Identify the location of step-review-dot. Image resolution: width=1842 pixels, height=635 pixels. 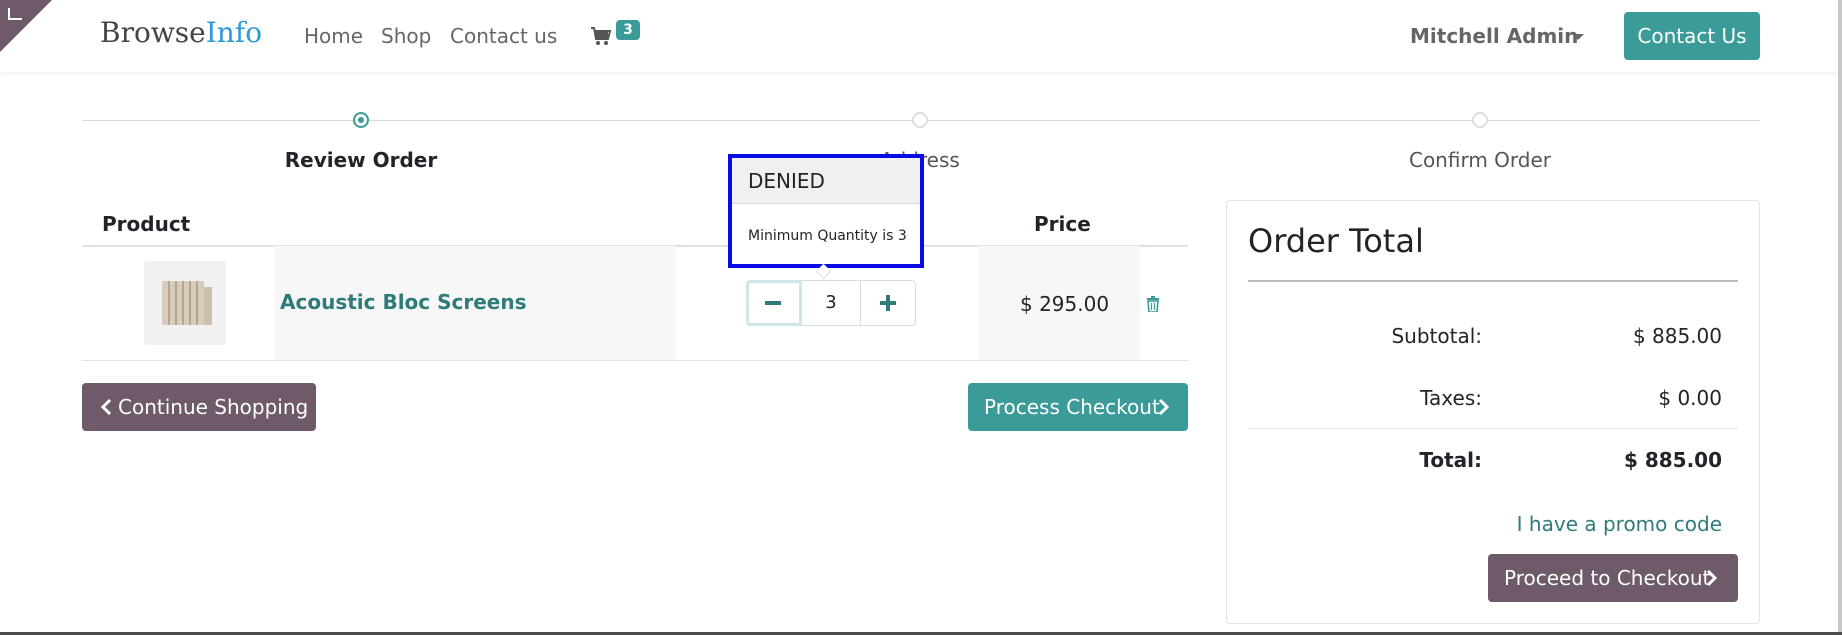
(361, 120).